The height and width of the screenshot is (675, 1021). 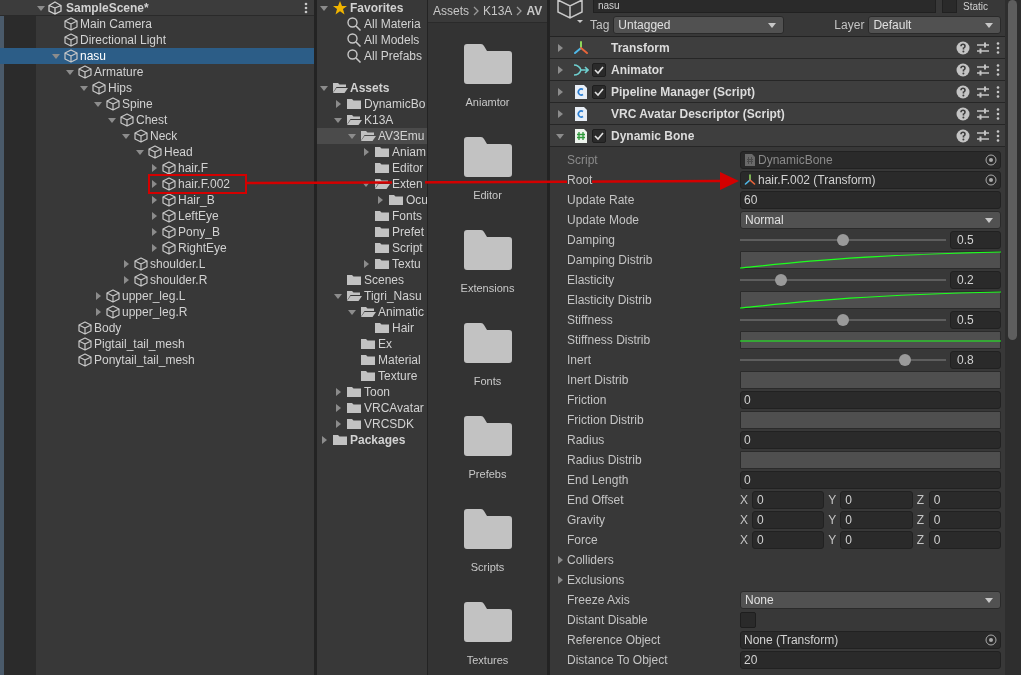 I want to click on tree-item: Ponytail_tail_mesh, so click(x=157, y=360).